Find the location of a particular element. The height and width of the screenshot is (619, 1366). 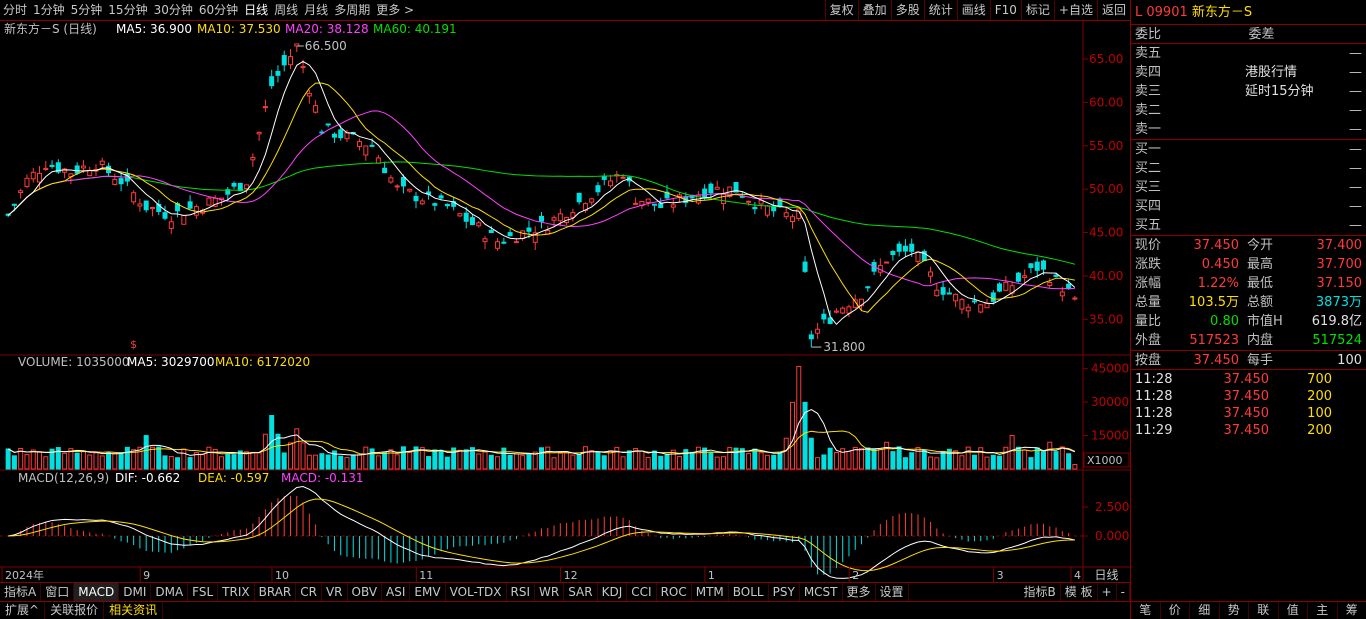

indicator-tab-right-3: - is located at coordinates (1123, 592).